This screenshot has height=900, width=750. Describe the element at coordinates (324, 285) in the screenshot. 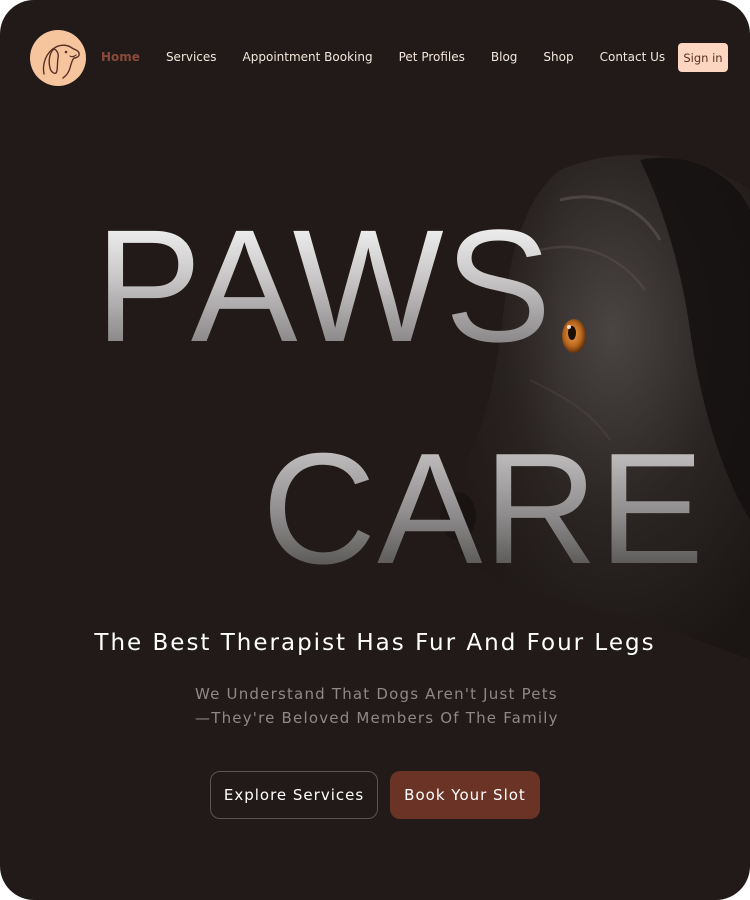

I see `hero-title-paws: PAWS` at that location.